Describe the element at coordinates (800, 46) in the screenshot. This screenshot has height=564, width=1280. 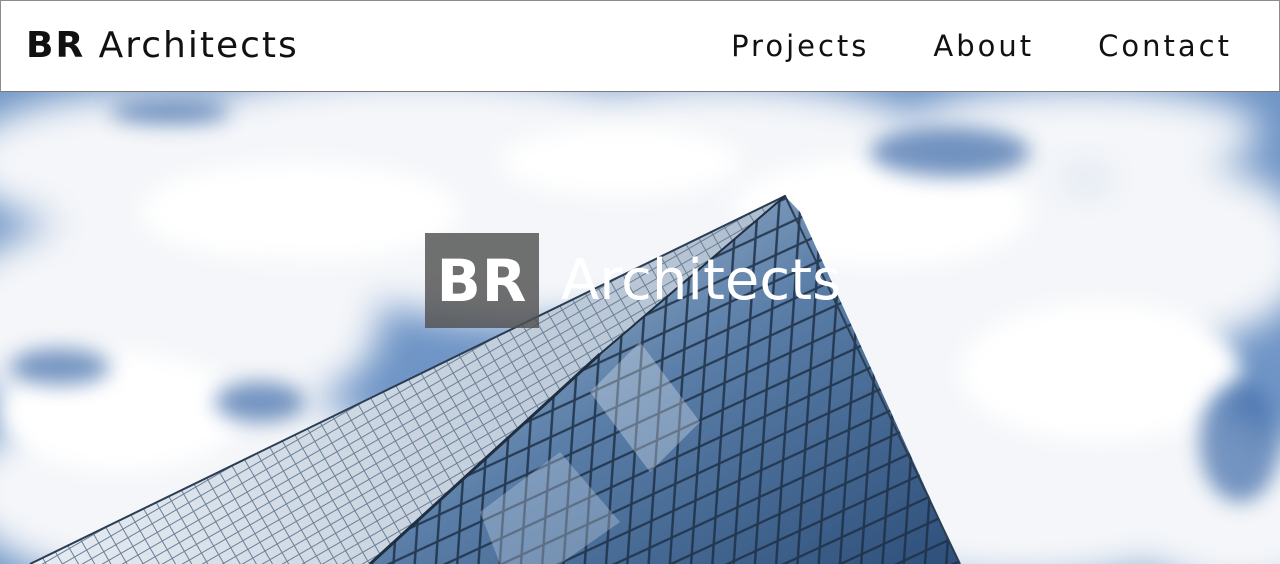
I see `nav-projects: Projects` at that location.